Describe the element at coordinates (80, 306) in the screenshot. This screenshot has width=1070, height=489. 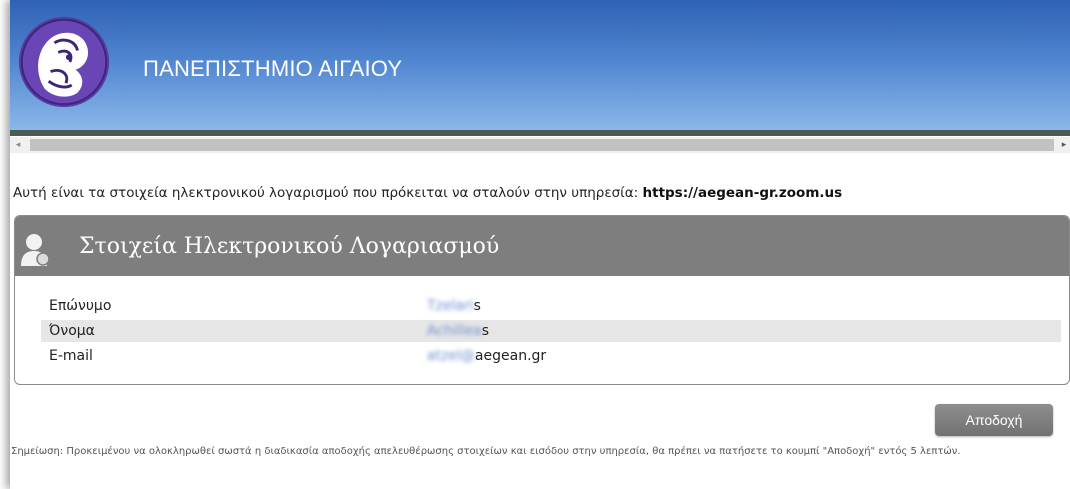
I see `field-label-surname: Επώνυμο` at that location.